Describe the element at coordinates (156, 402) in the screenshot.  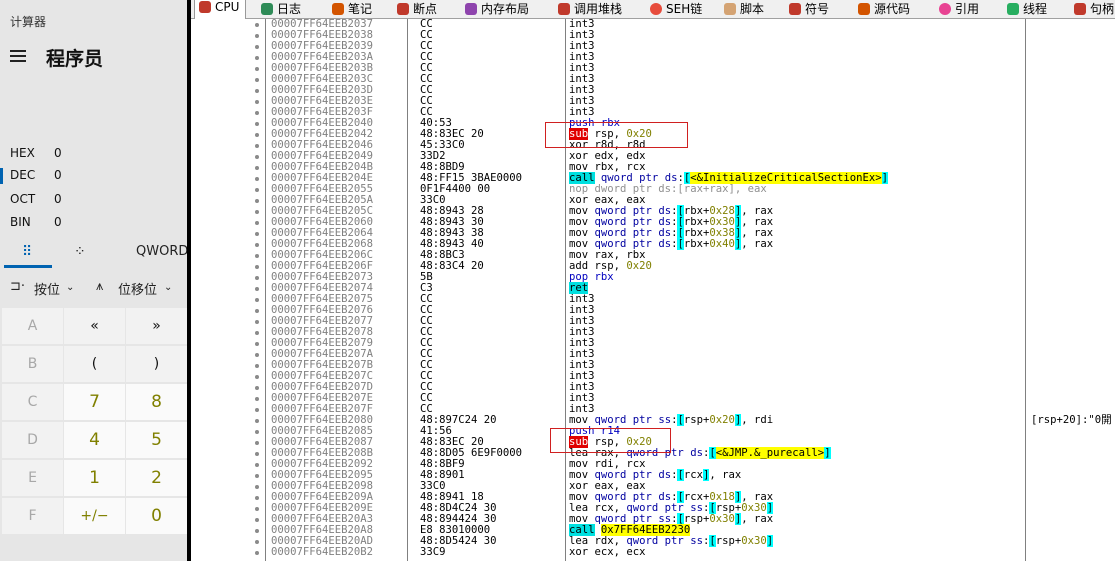
I see `key-8: 8` at that location.